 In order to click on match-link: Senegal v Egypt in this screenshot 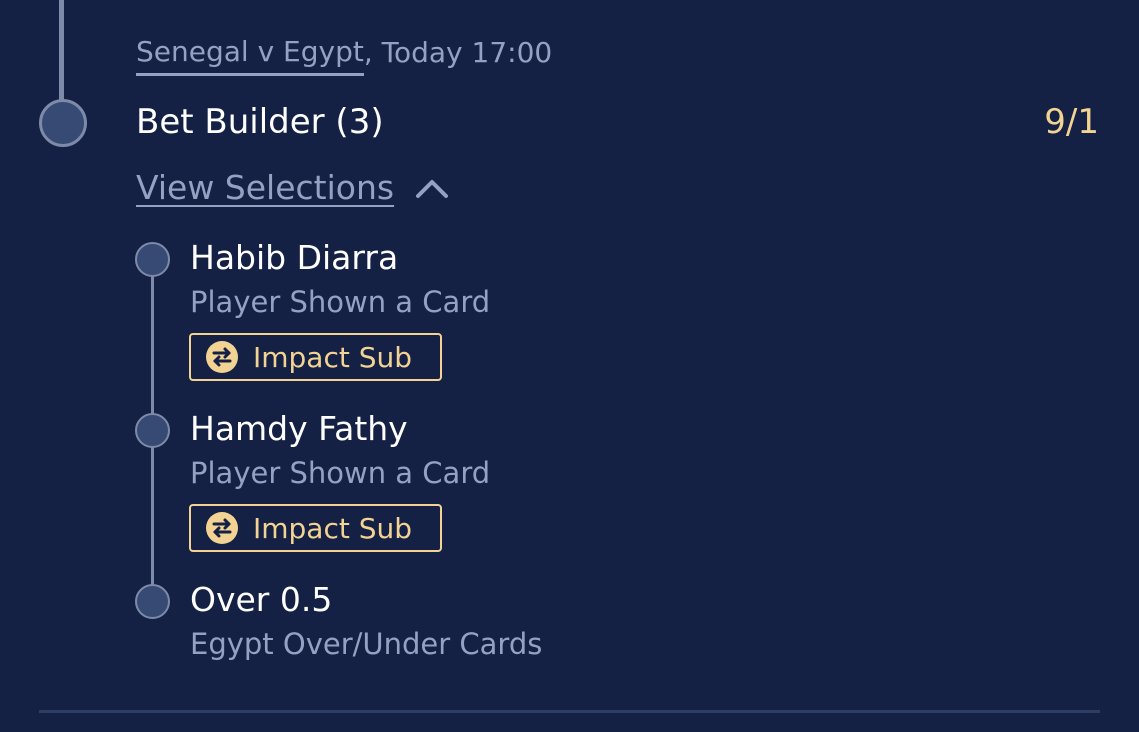, I will do `click(250, 55)`.